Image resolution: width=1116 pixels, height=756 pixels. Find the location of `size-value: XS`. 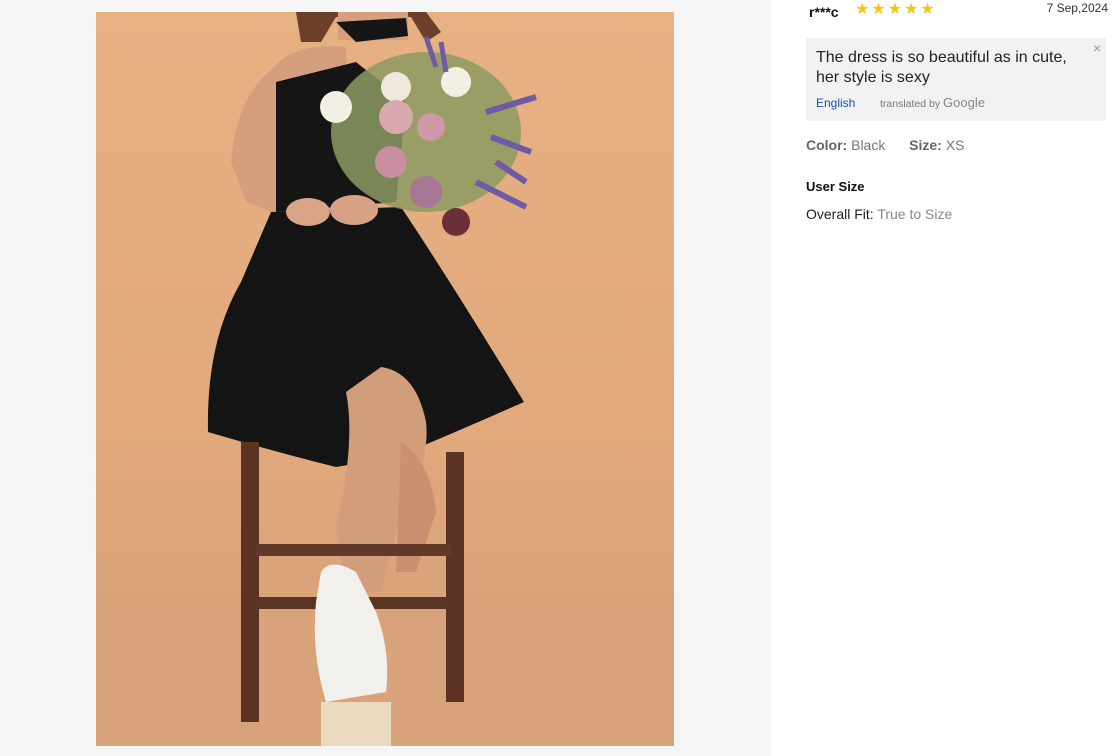

size-value: XS is located at coordinates (955, 145).